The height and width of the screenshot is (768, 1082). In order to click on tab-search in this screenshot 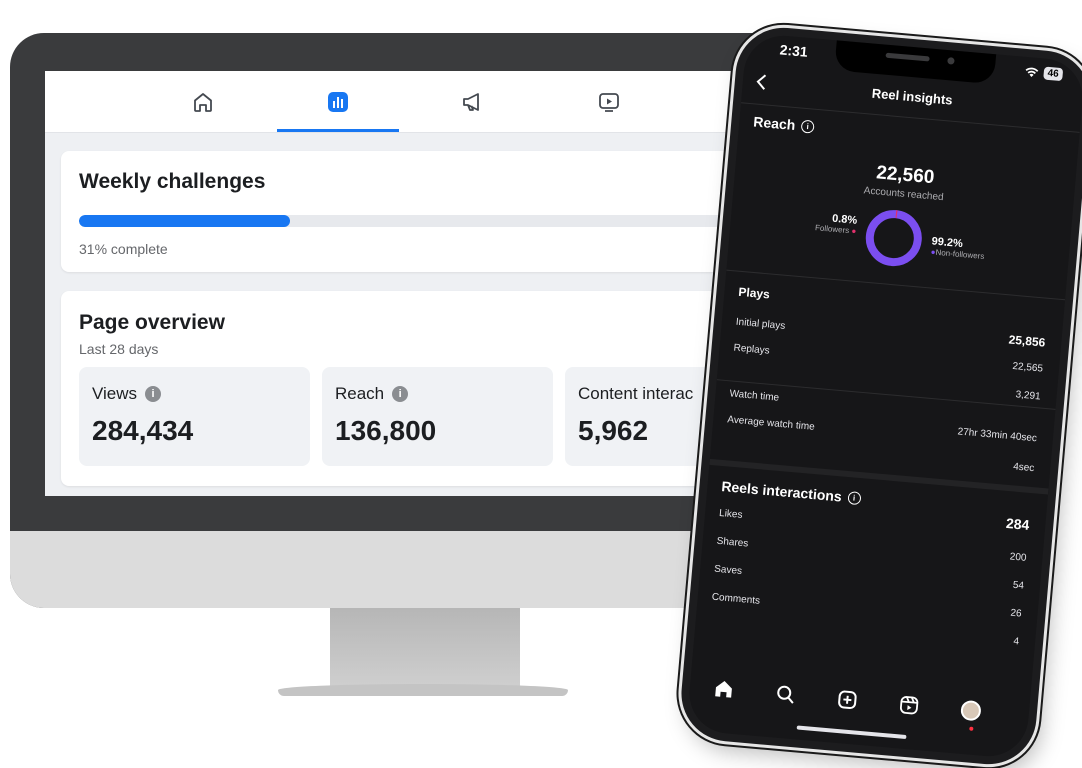, I will do `click(786, 694)`.